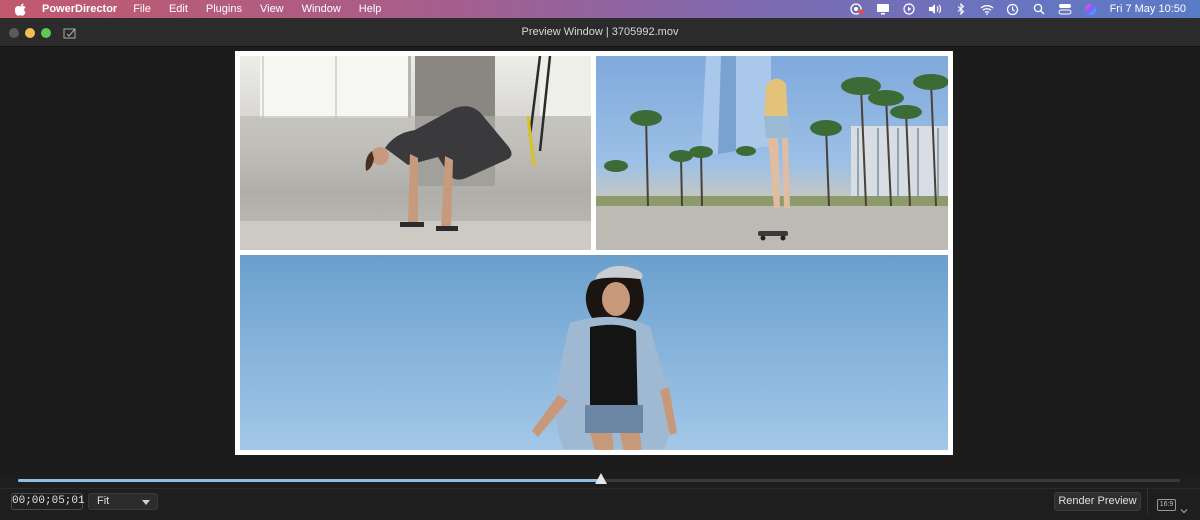 Image resolution: width=1200 pixels, height=520 pixels. I want to click on scrubber-progress, so click(310, 480).